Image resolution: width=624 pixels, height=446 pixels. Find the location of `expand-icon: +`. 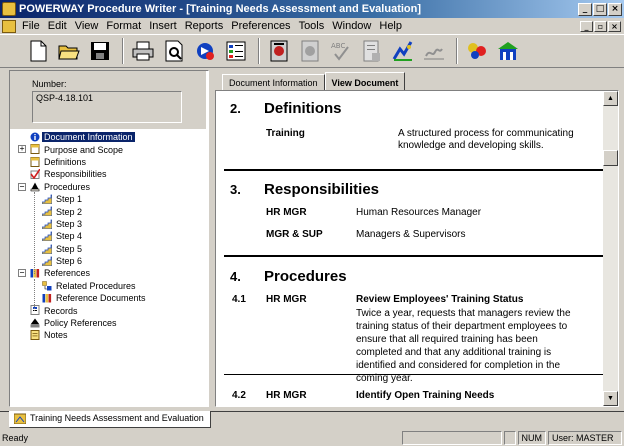

expand-icon: + is located at coordinates (22, 149).